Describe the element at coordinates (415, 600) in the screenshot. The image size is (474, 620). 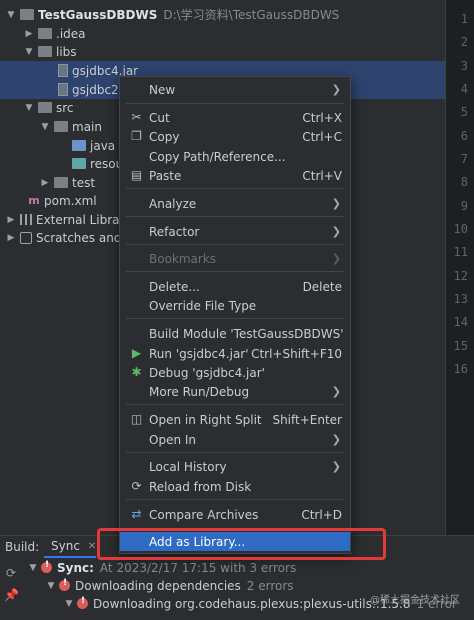
I see `watermark: @稀土掘金技术社区` at that location.